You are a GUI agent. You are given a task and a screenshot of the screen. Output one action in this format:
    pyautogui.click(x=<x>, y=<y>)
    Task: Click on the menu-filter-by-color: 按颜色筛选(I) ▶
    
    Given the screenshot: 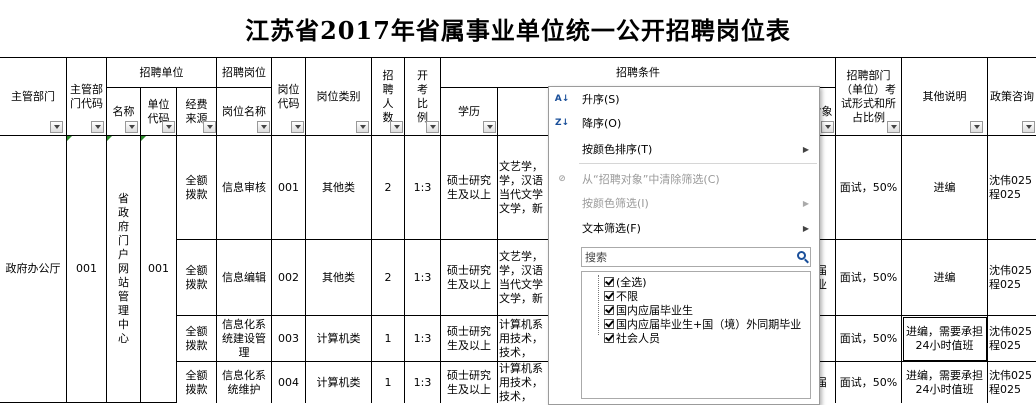 What is the action you would take?
    pyautogui.click(x=683, y=203)
    